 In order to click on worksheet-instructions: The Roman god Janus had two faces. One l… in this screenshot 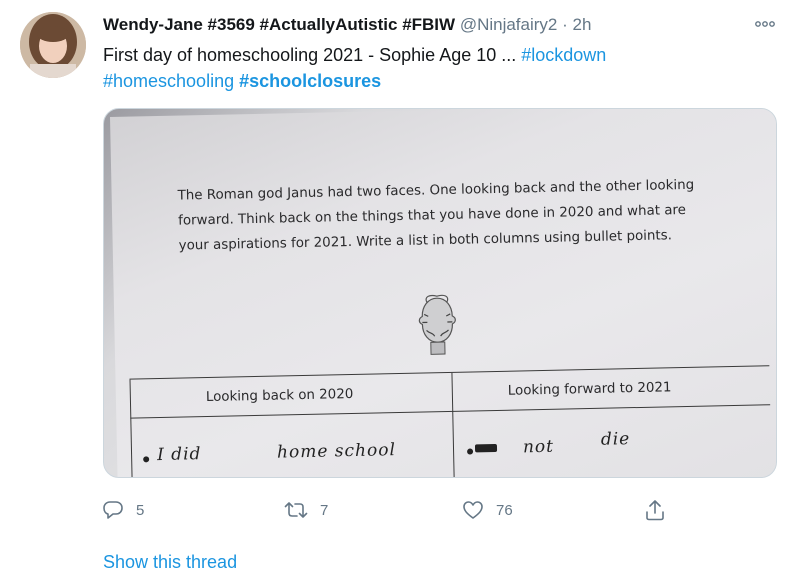, I will do `click(436, 215)`.